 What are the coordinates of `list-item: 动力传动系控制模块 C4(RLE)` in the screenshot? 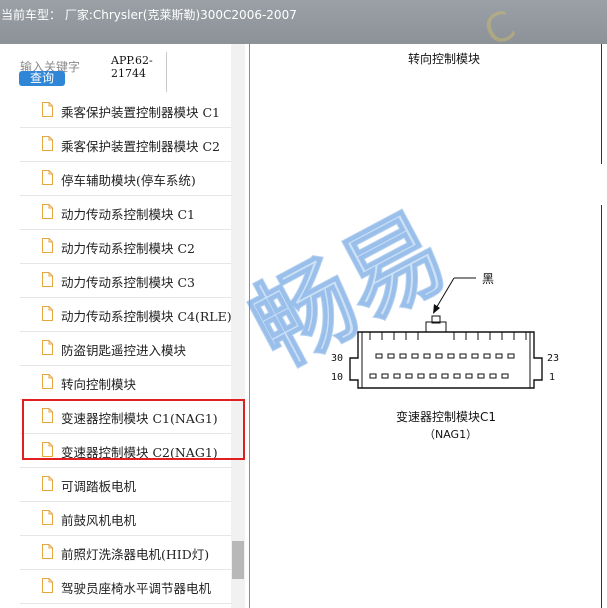 It's located at (125, 314).